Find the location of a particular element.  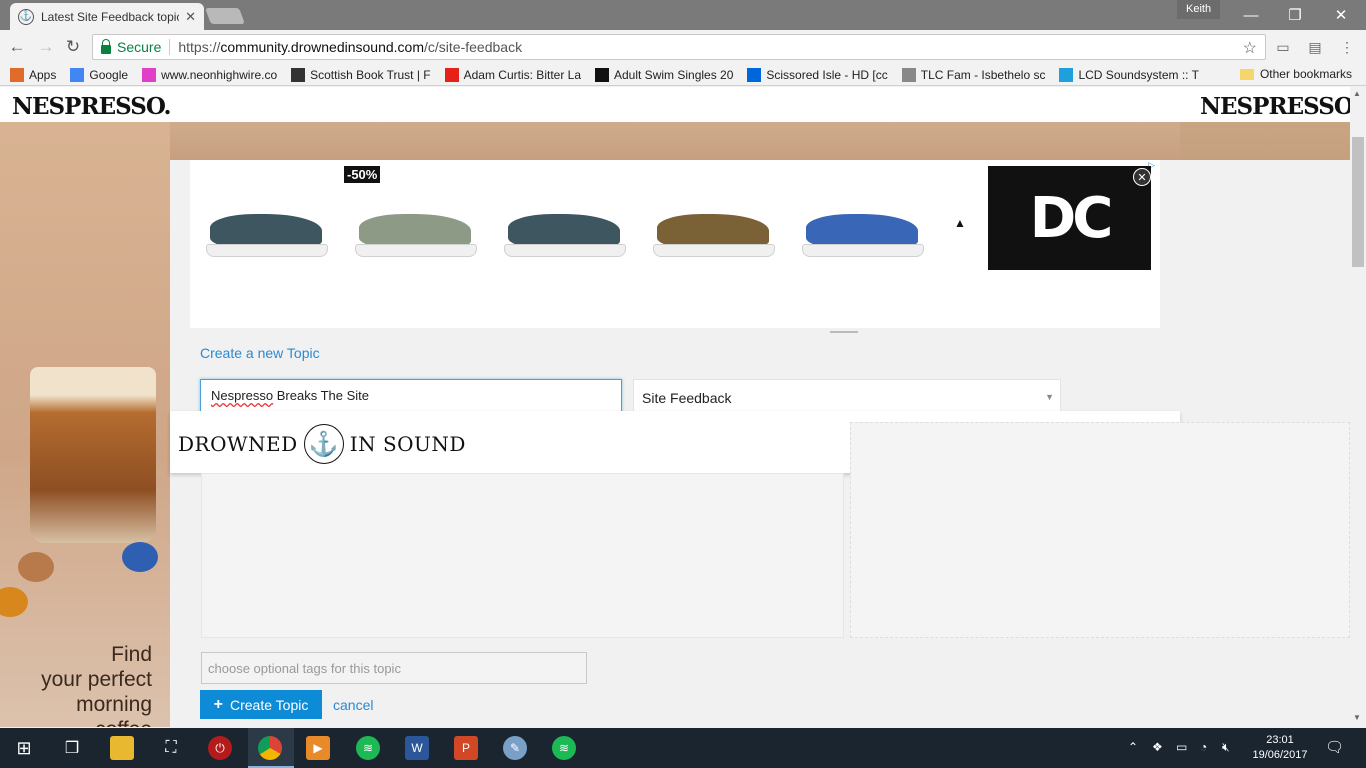

bookmark-item: TLC Fam - Isbethelo sc is located at coordinates (973, 74).